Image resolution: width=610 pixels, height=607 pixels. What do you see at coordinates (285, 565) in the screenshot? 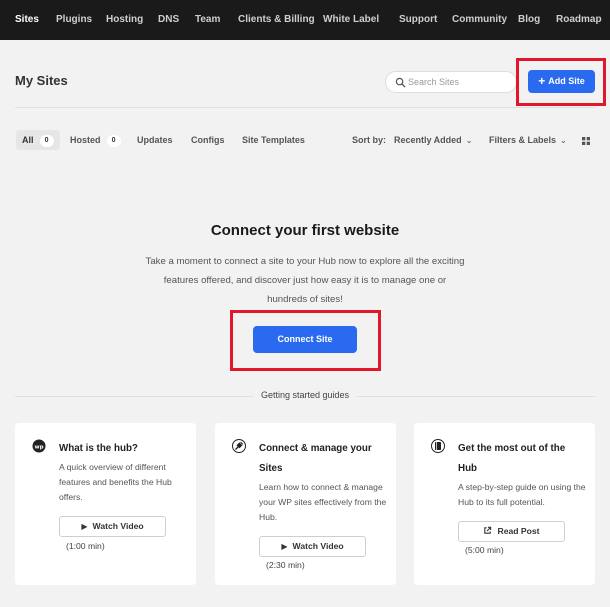
I see `guide-duration: (2:30 min)` at bounding box center [285, 565].